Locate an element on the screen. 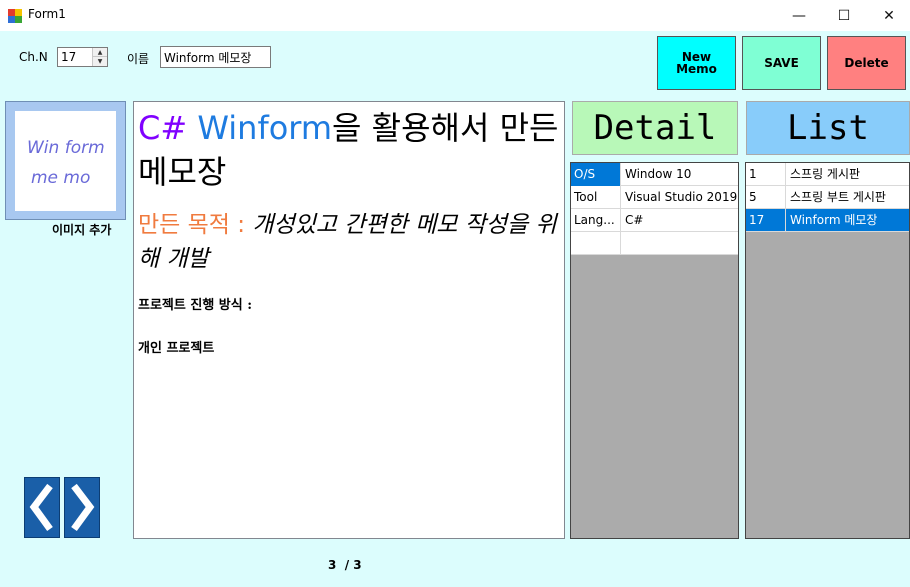 The width and height of the screenshot is (910, 587). detail-row-language: Lang... C# is located at coordinates (654, 220).